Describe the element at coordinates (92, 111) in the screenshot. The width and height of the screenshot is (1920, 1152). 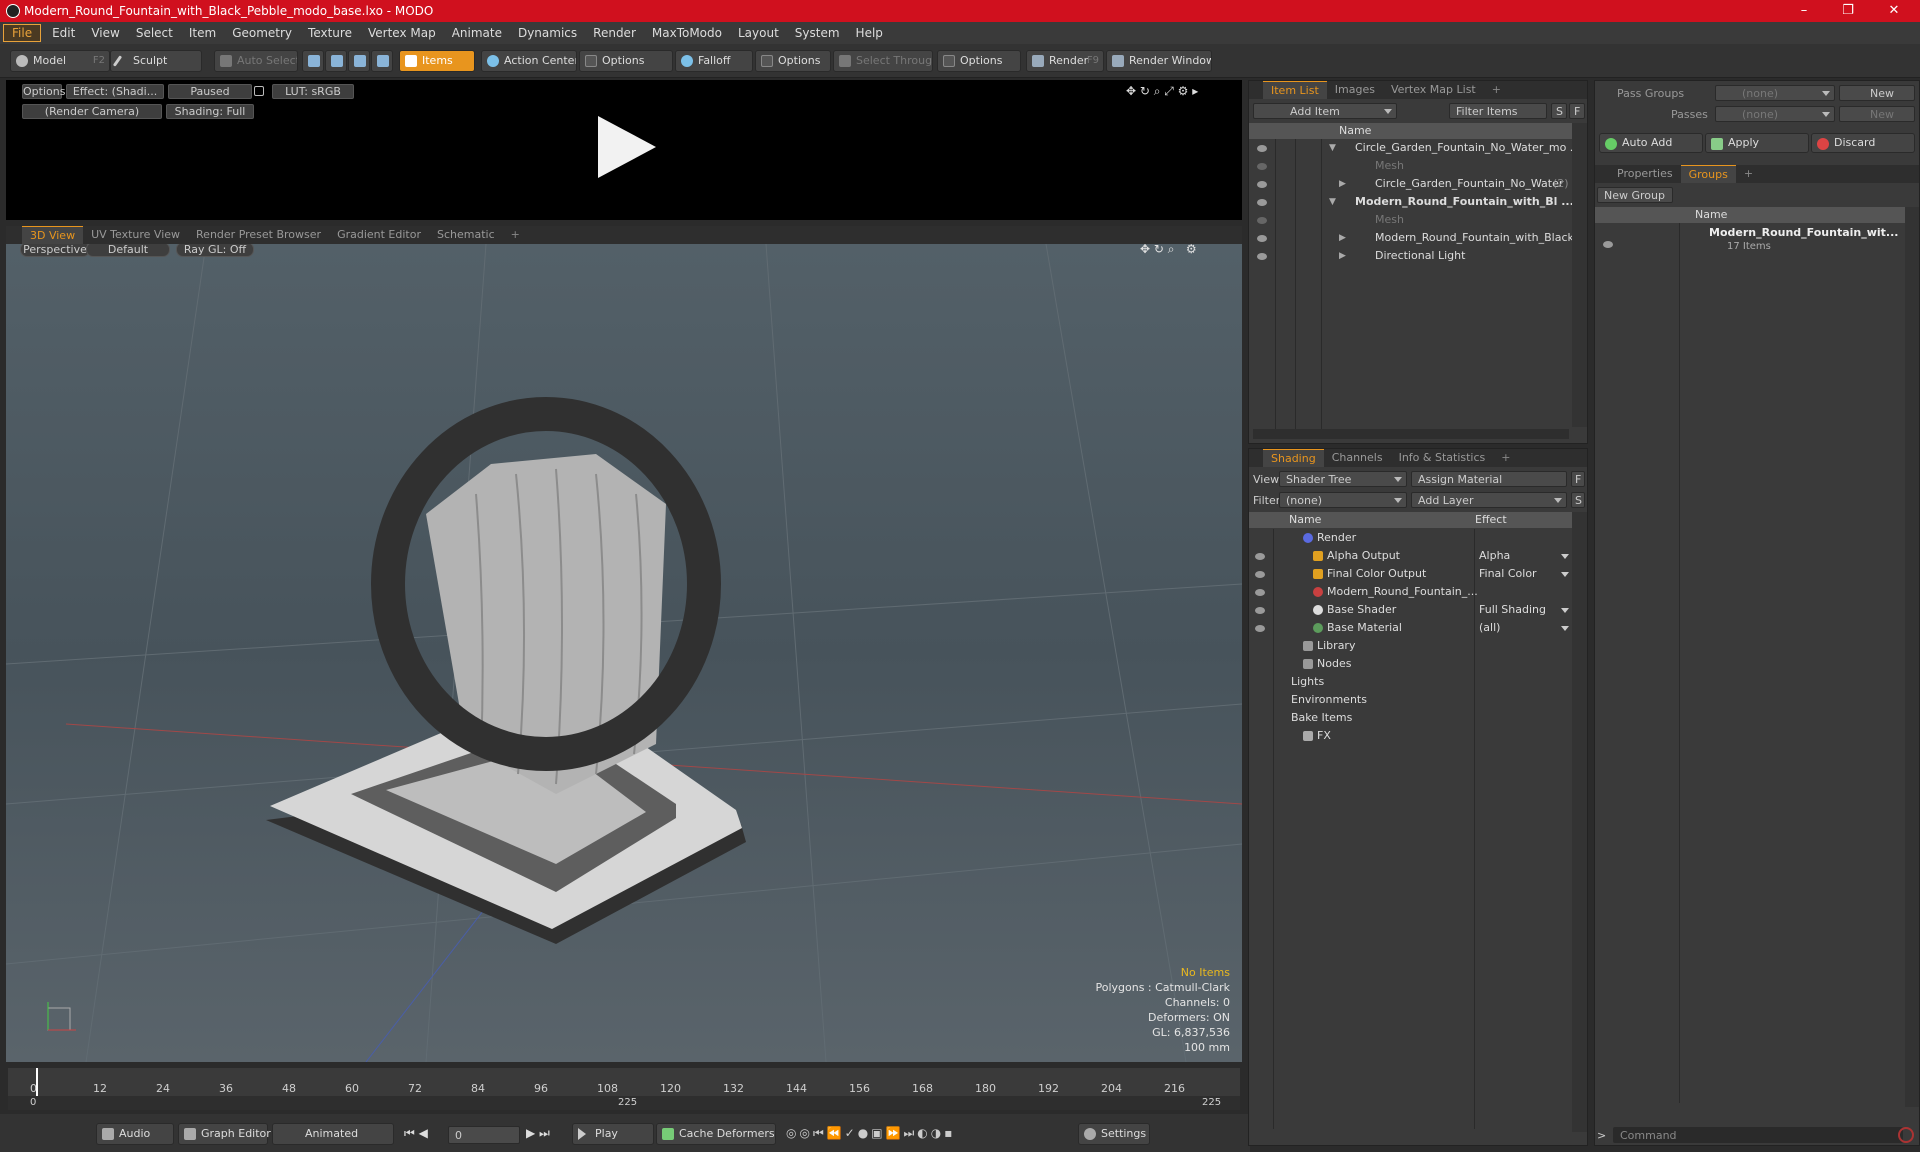
I see `preview-camera-dropdown: (Render Camera)` at that location.